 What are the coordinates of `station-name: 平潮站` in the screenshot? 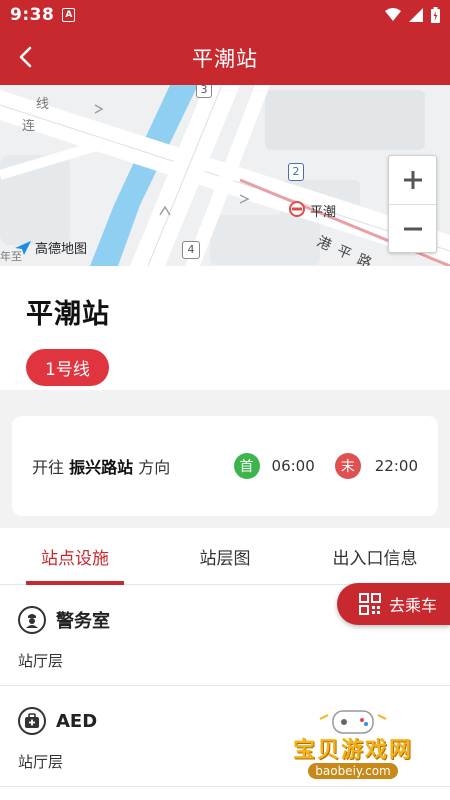 It's located at (68, 314).